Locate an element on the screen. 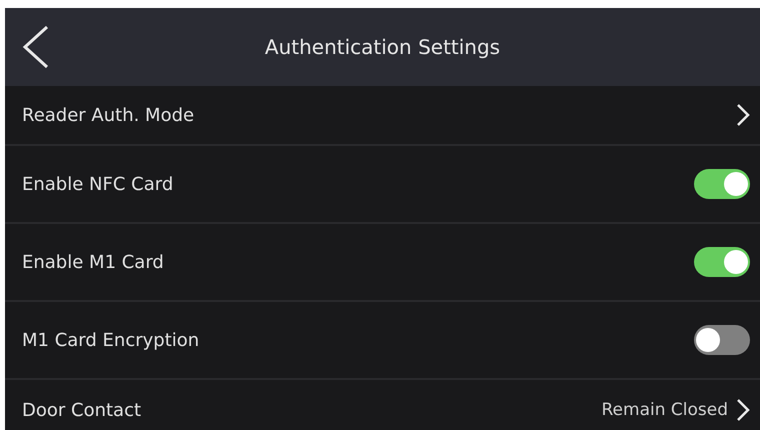 The height and width of the screenshot is (430, 760). settings-row: Reader Auth. Mode is located at coordinates (382, 116).